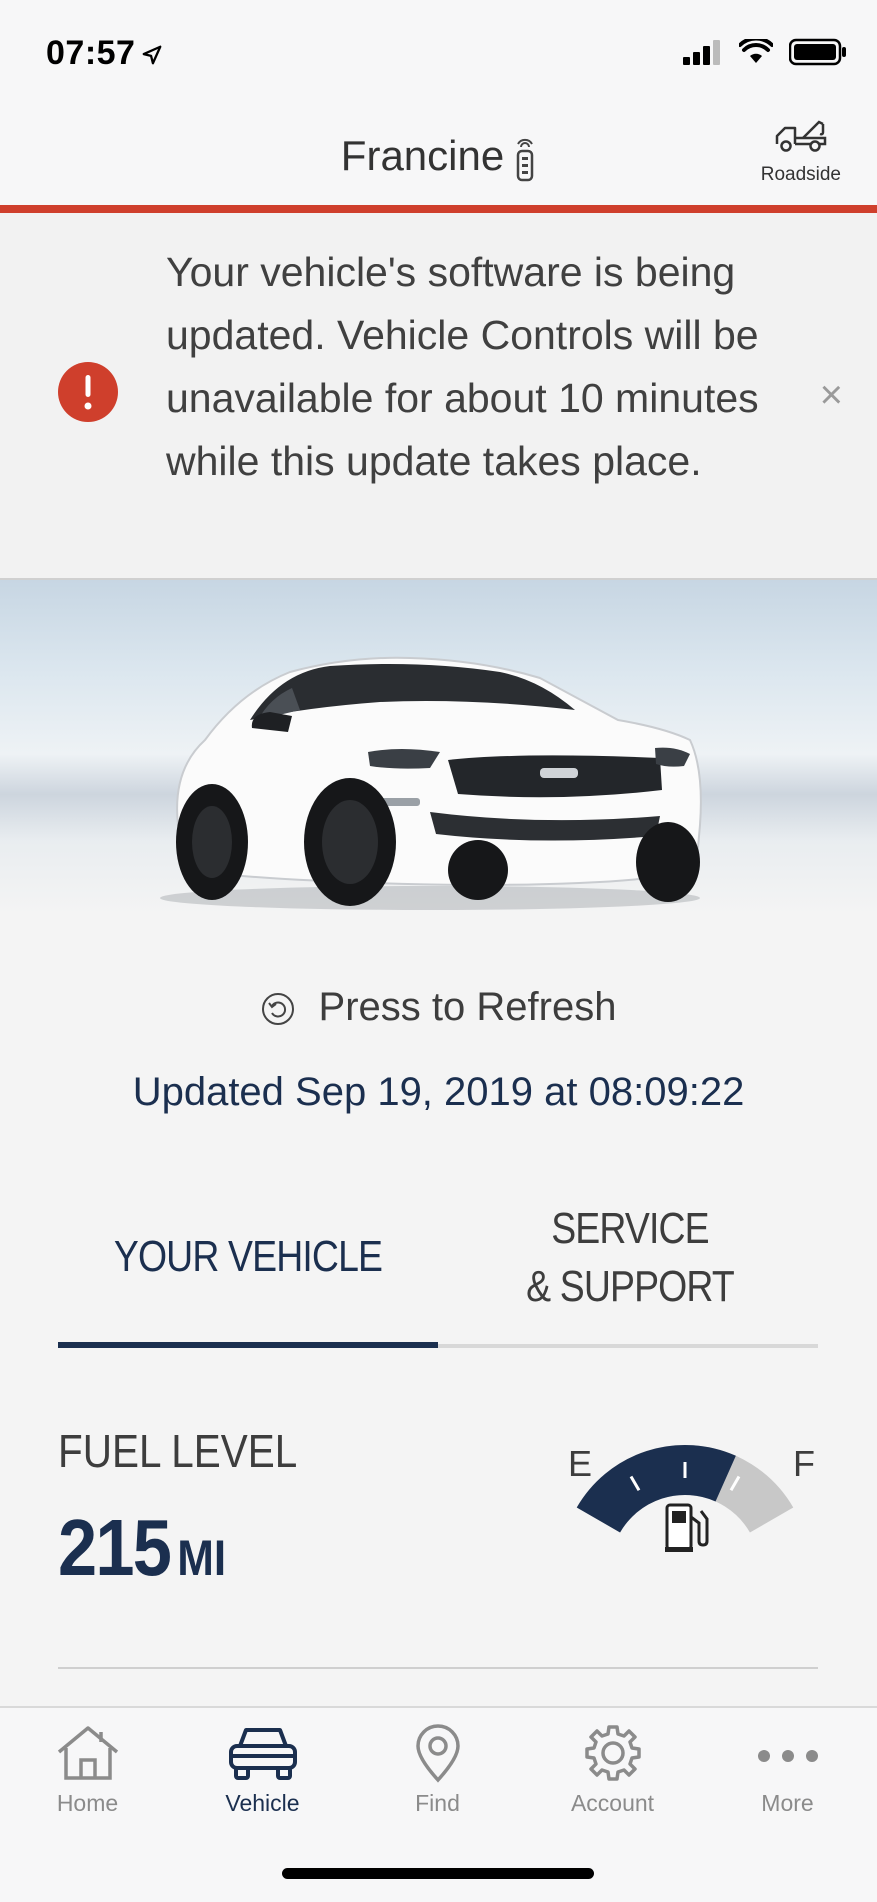 The width and height of the screenshot is (877, 1902). What do you see at coordinates (630, 1286) in the screenshot?
I see `tab-service-line2: & SUPPORT` at bounding box center [630, 1286].